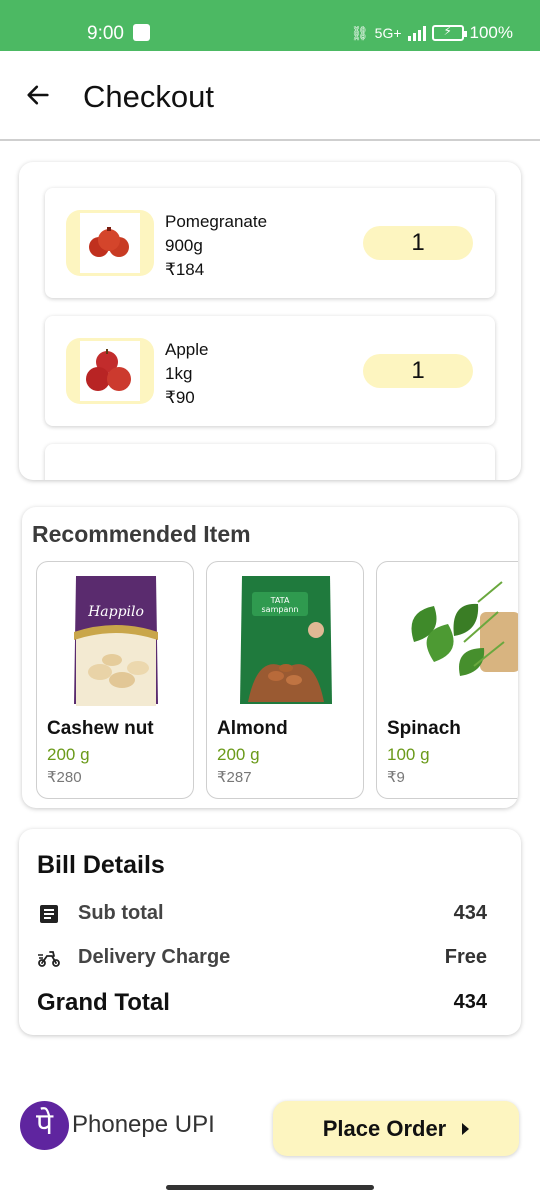  I want to click on product-name: Cashew nut, so click(100, 728).